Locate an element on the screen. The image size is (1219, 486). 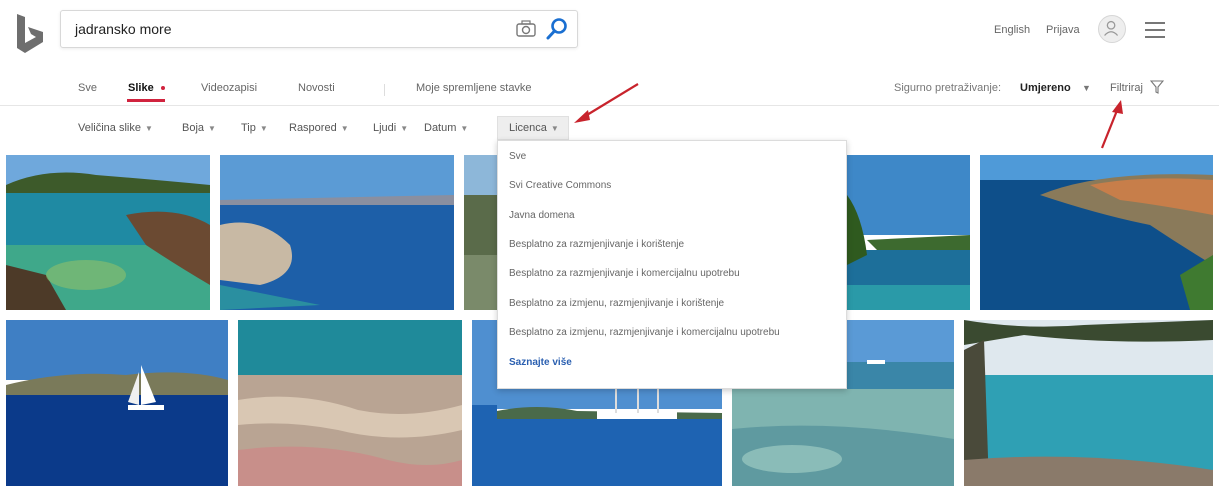
tab-images: Slike is located at coordinates (146, 88).